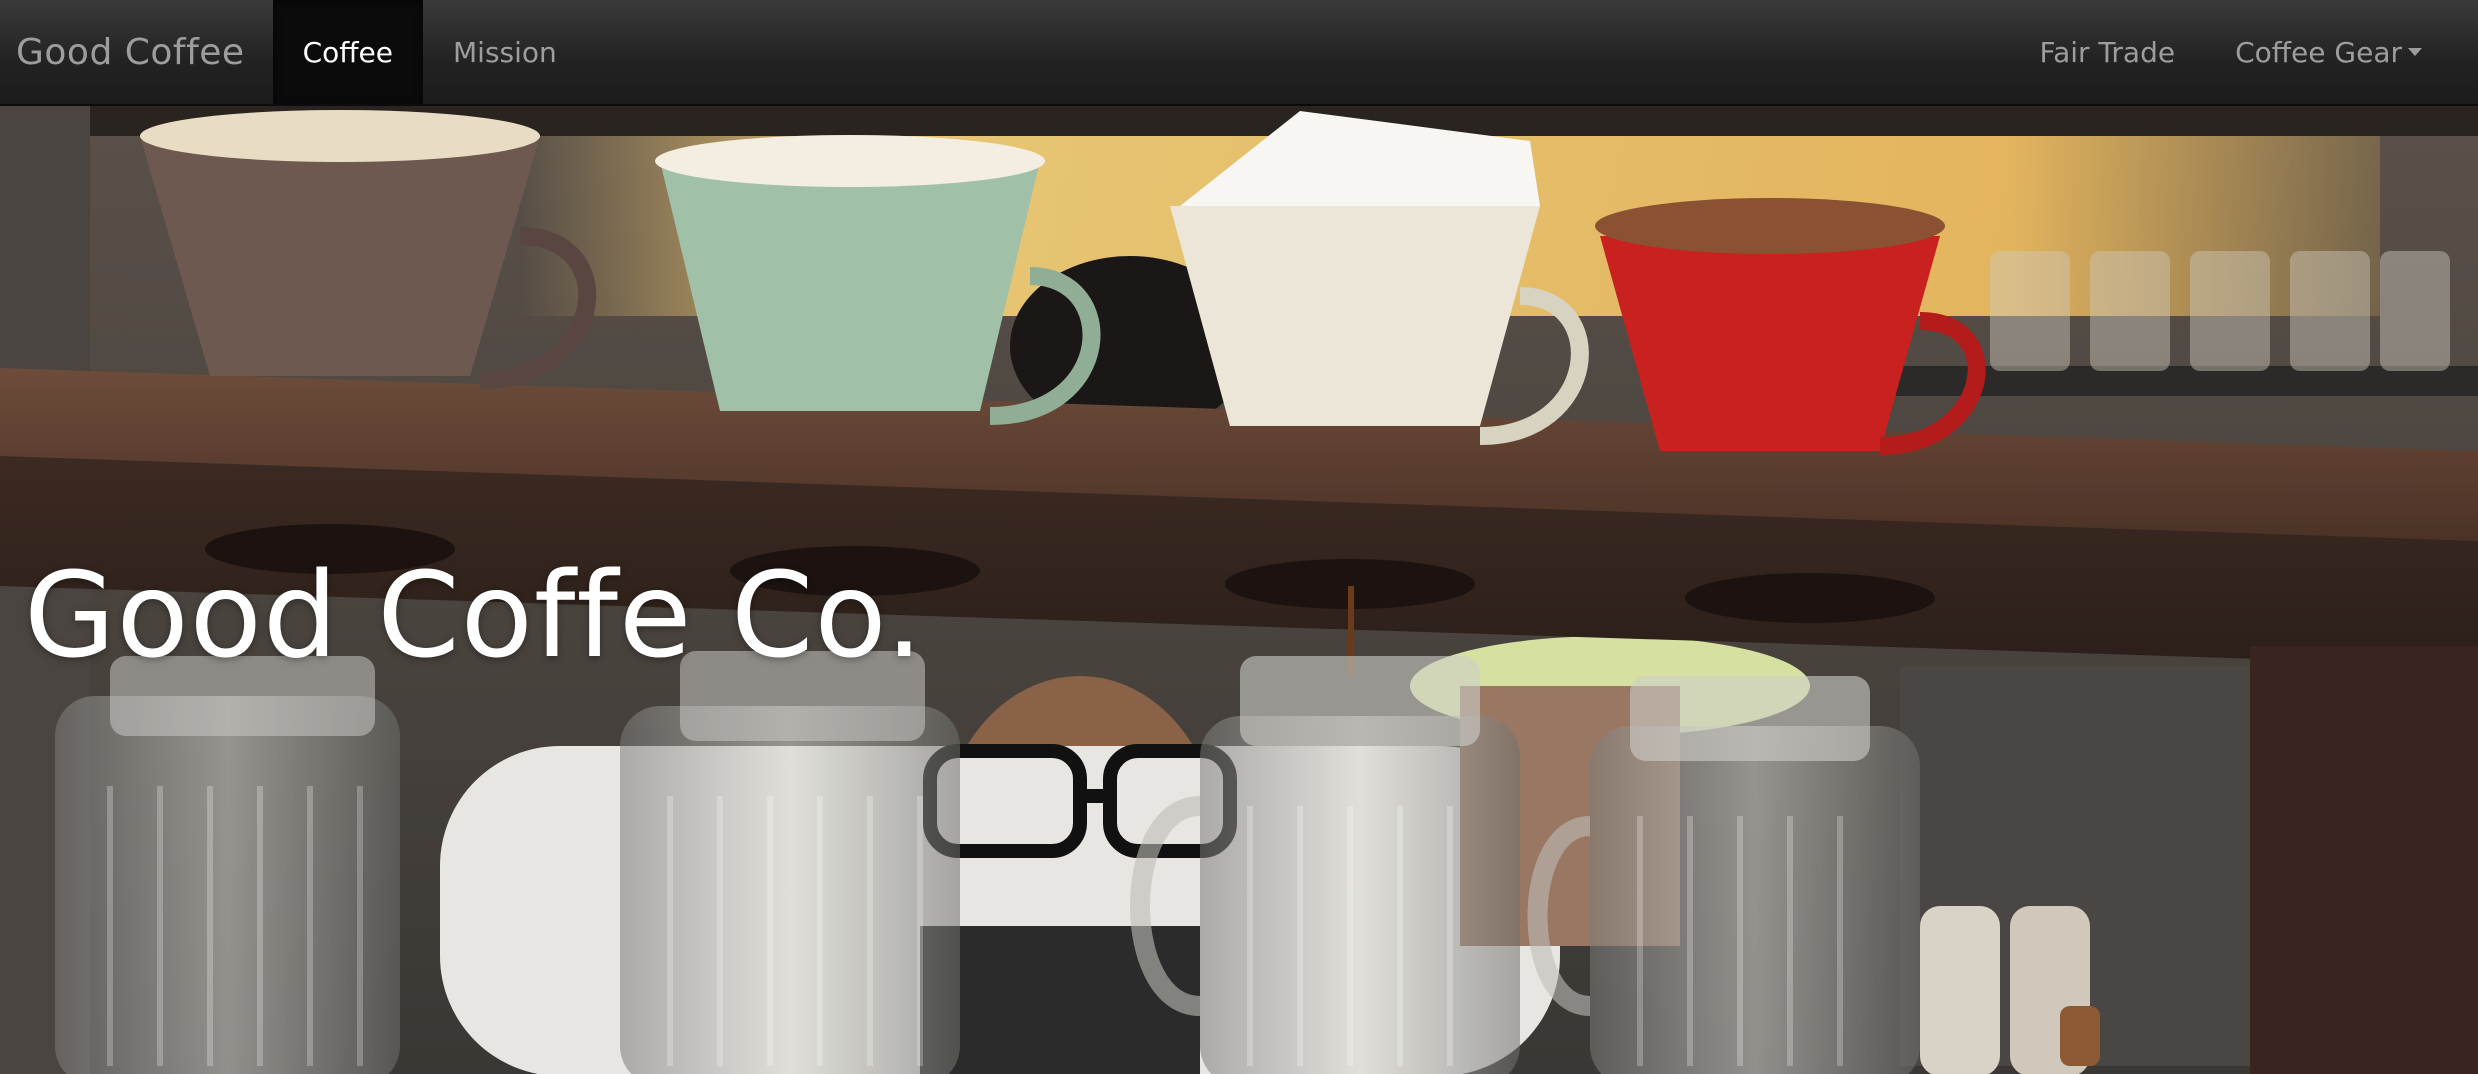 This screenshot has width=2478, height=1074. Describe the element at coordinates (505, 52) in the screenshot. I see `nav-item-mission: Mission` at that location.